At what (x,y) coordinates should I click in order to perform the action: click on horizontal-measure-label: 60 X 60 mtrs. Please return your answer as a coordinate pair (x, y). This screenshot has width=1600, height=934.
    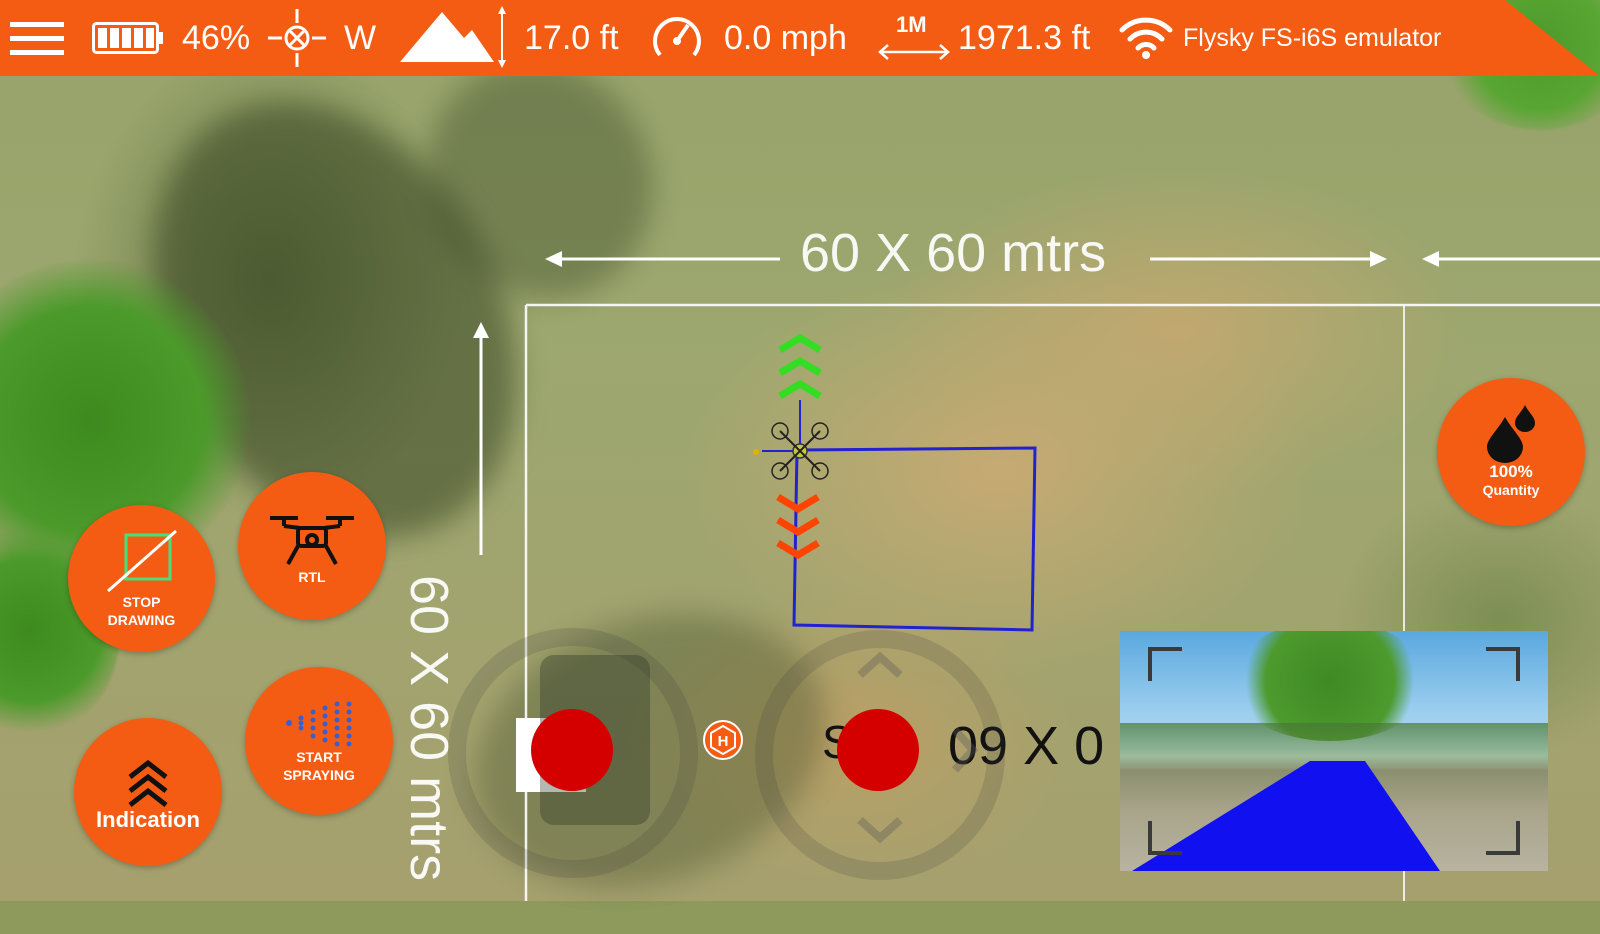
    Looking at the image, I should click on (953, 253).